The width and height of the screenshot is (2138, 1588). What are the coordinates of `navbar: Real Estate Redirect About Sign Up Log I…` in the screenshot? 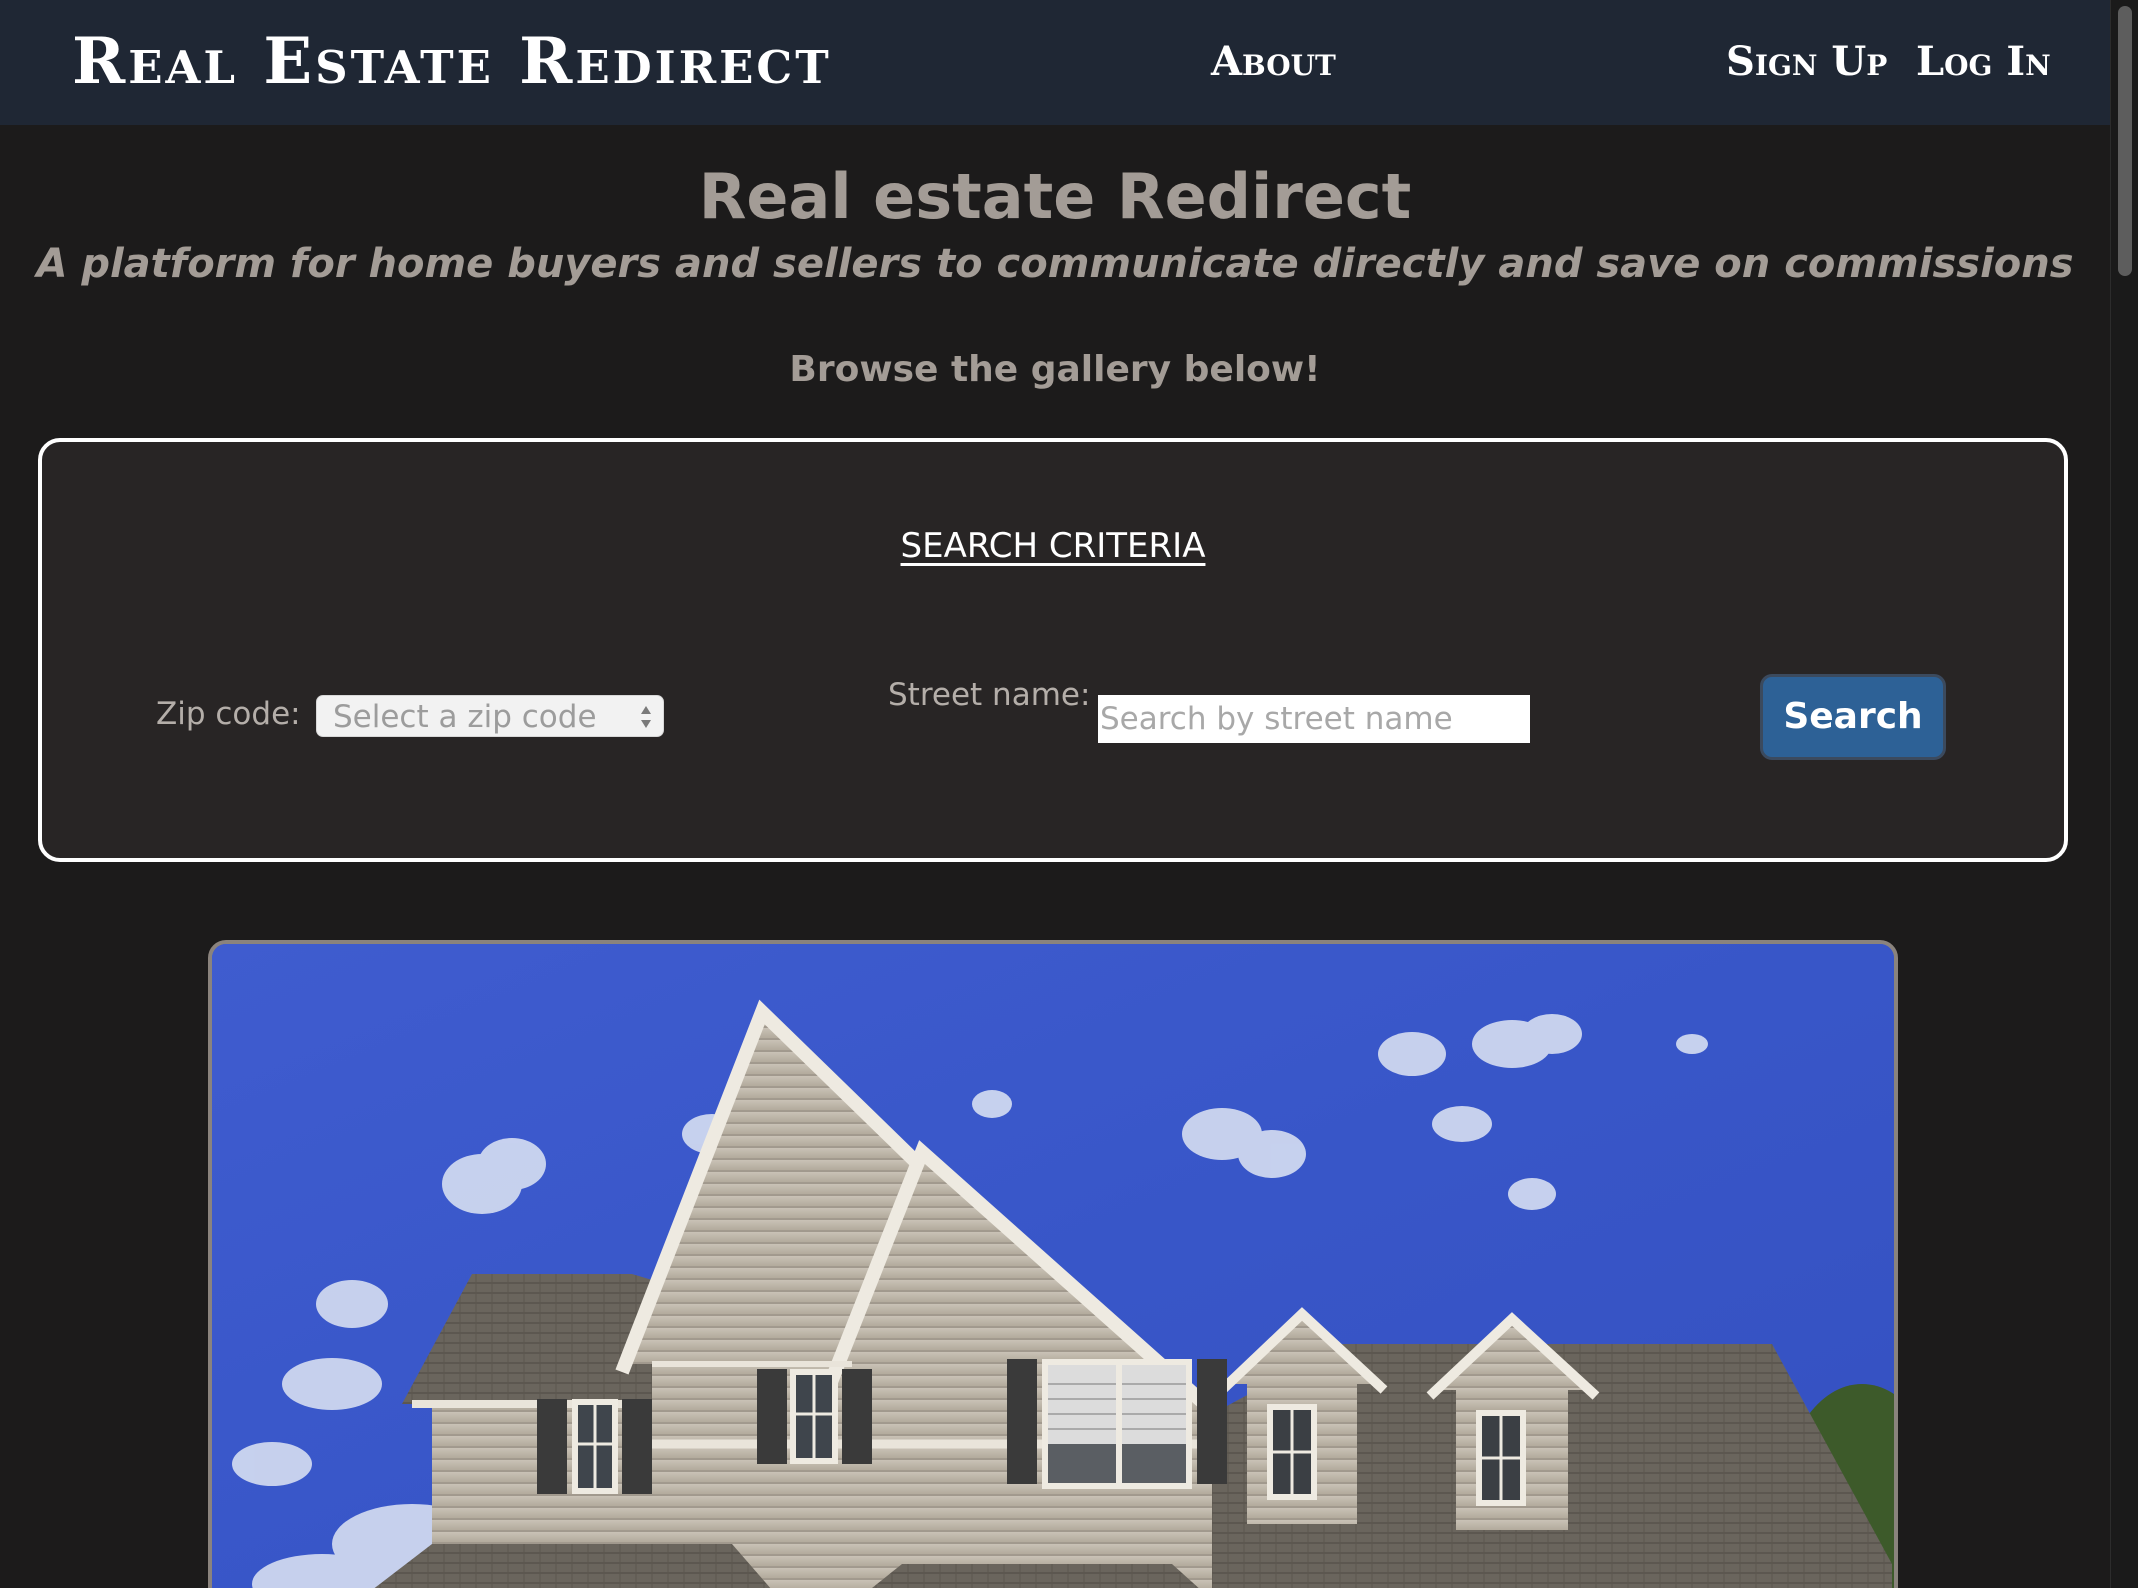 It's located at (1055, 62).